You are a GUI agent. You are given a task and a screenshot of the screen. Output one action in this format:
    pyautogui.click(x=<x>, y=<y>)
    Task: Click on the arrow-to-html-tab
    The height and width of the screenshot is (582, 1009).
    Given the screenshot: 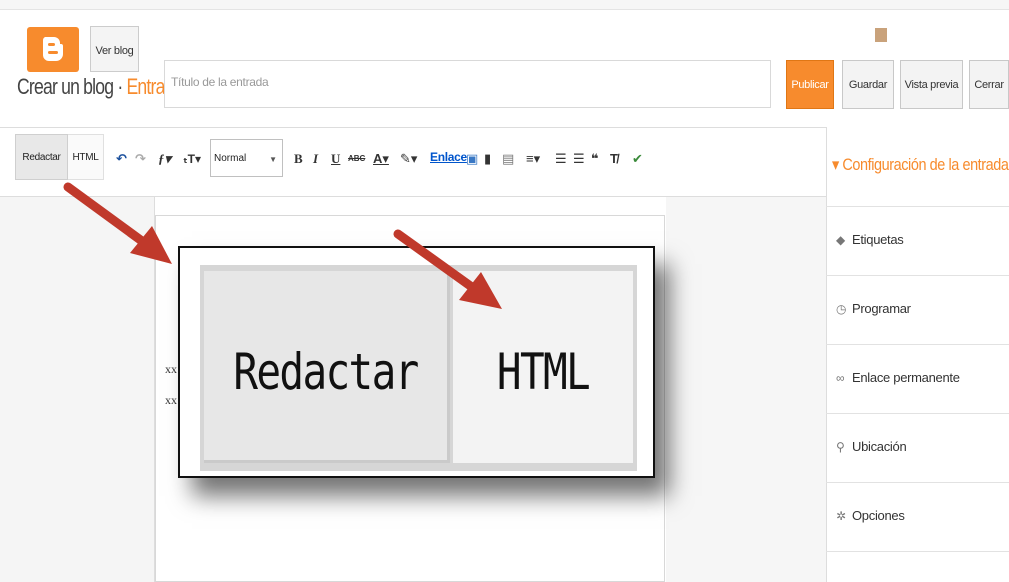 What is the action you would take?
    pyautogui.click(x=447, y=269)
    